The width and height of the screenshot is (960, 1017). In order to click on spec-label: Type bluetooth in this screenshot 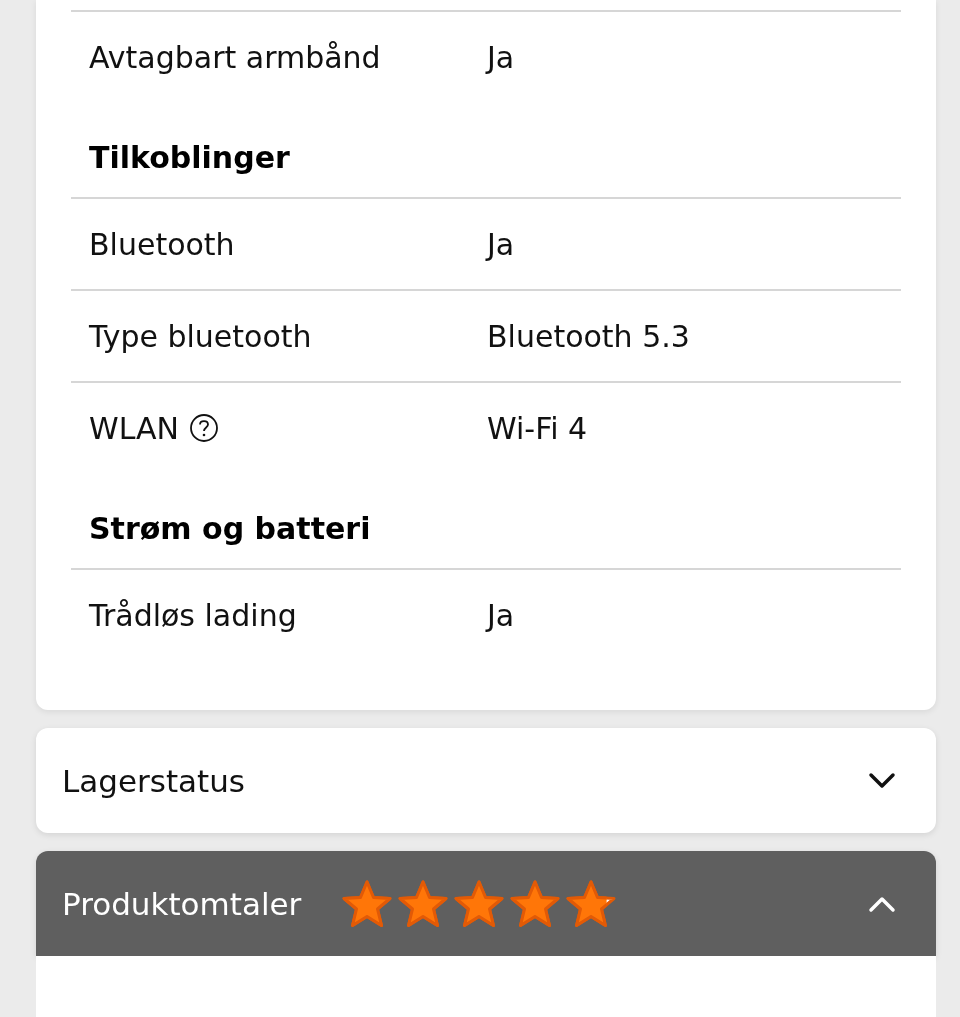, I will do `click(200, 336)`.